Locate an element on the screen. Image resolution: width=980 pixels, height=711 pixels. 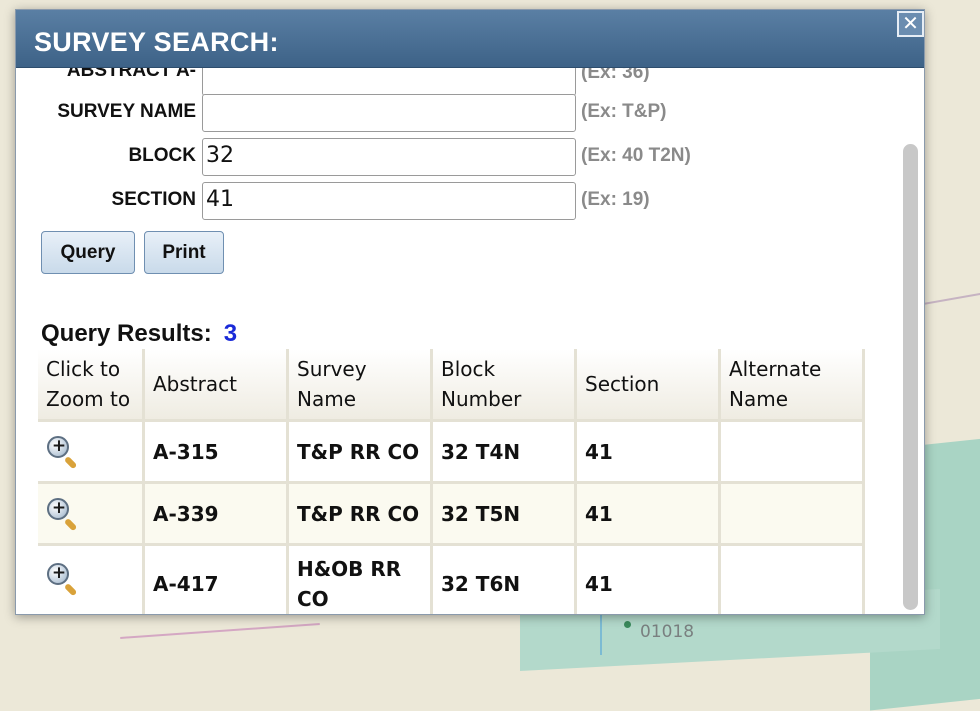
column-header-alternate-name: Alternate Name is located at coordinates (793, 385).